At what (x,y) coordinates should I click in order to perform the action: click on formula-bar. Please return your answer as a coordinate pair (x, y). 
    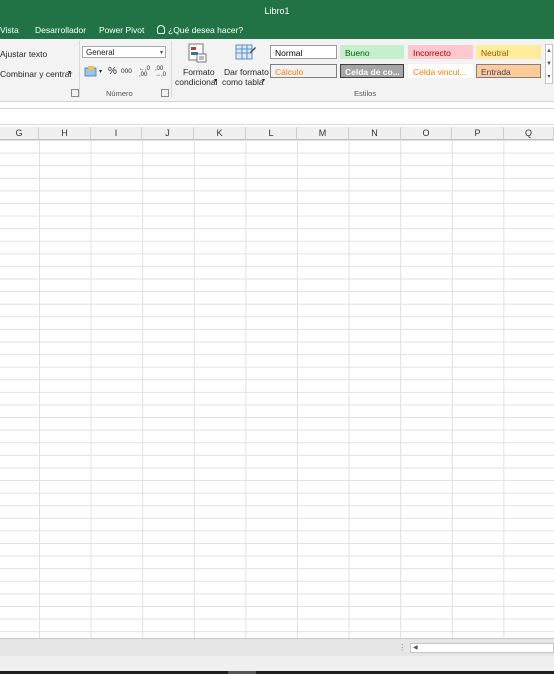
    Looking at the image, I should click on (277, 116).